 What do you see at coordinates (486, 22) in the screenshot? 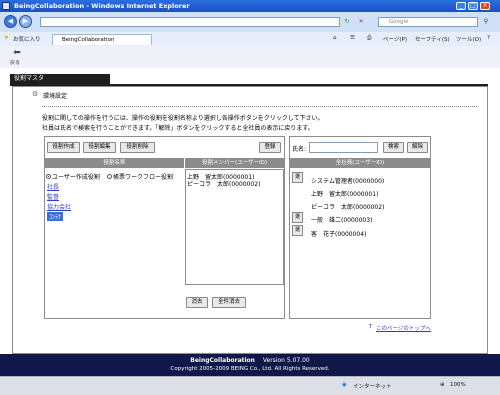
I see `search-icon: ⚲` at bounding box center [486, 22].